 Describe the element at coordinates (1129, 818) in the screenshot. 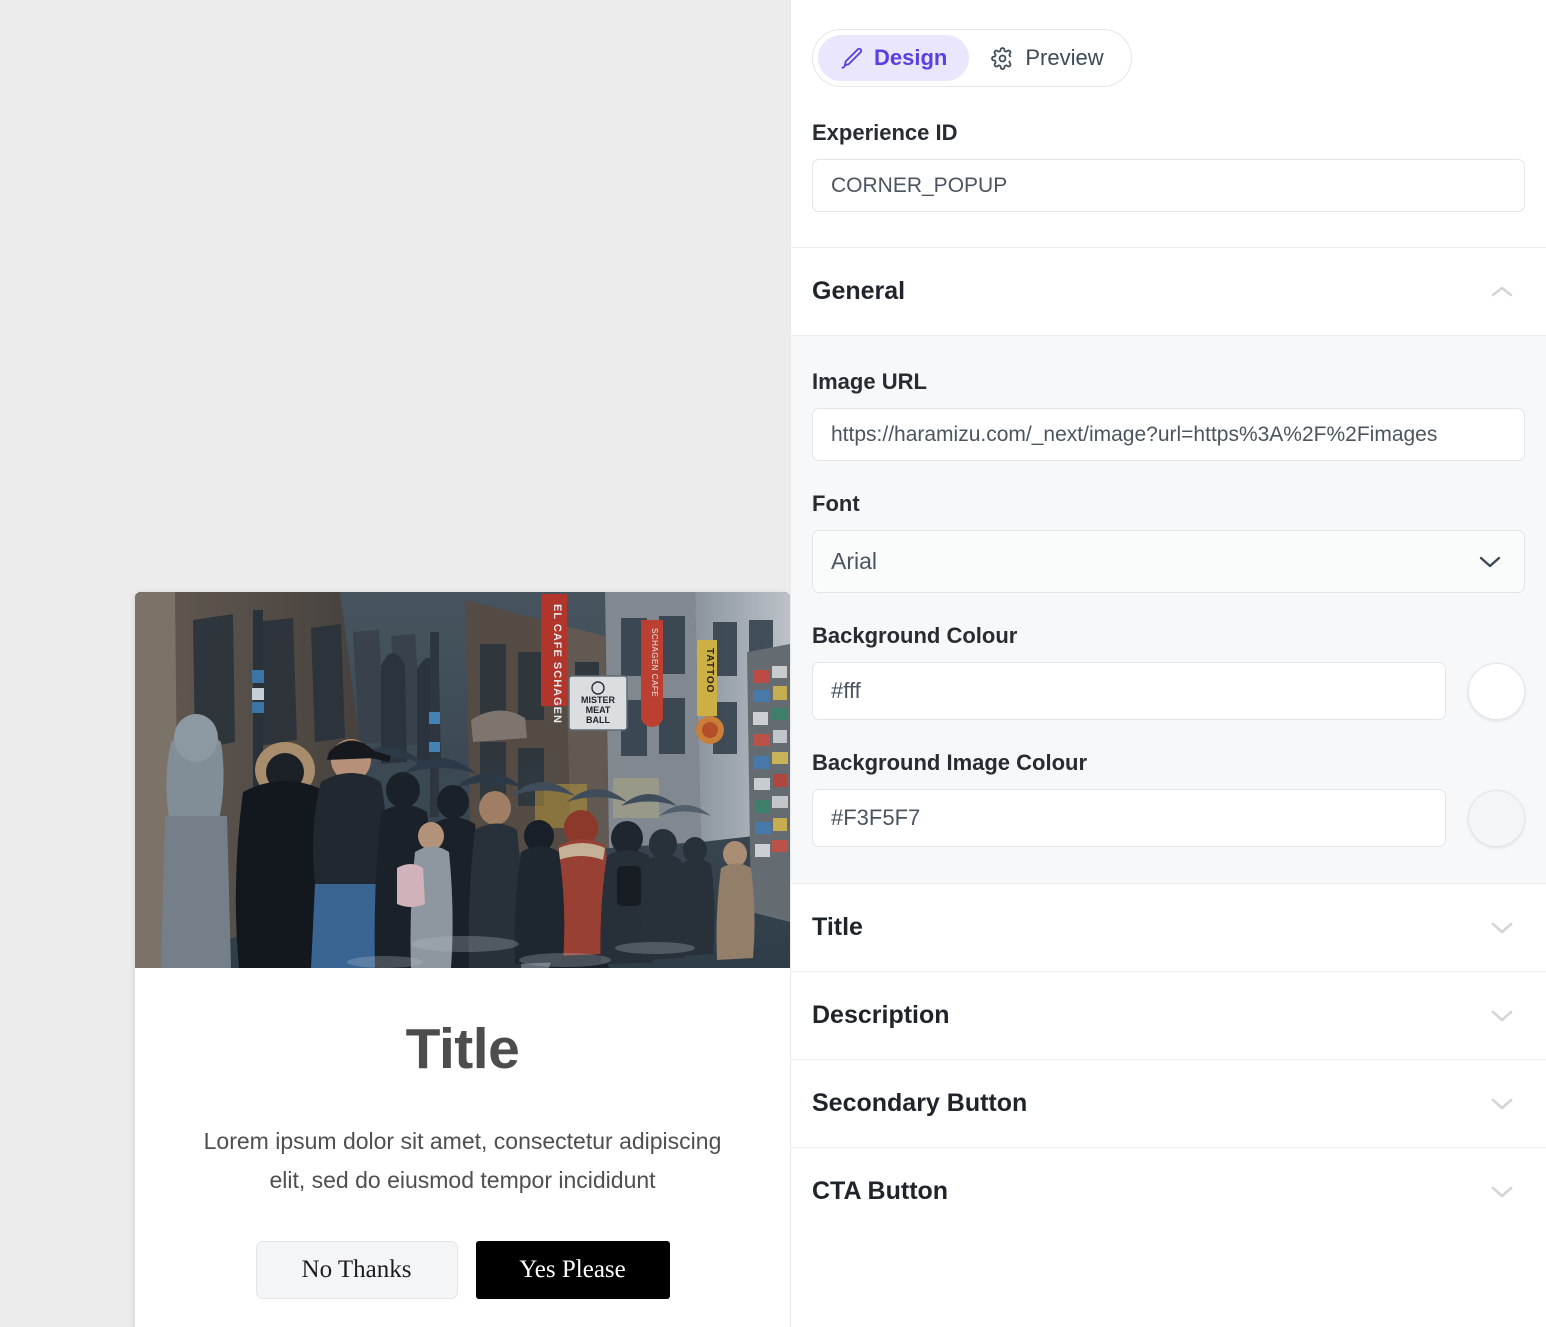

I see `background-image-colour-input` at that location.